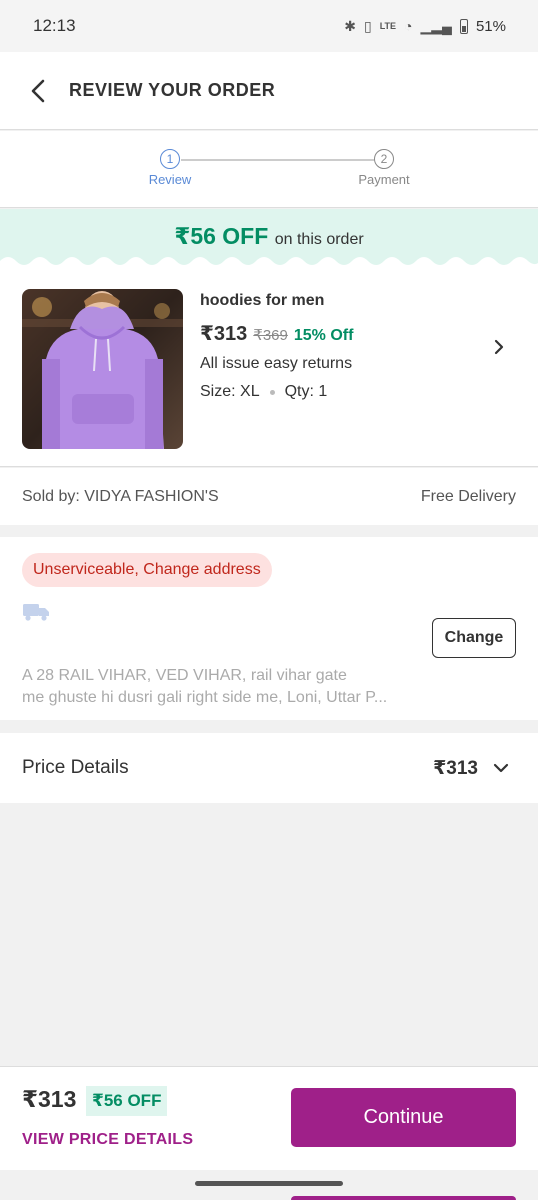  I want to click on status-time: 12:13, so click(54, 25).